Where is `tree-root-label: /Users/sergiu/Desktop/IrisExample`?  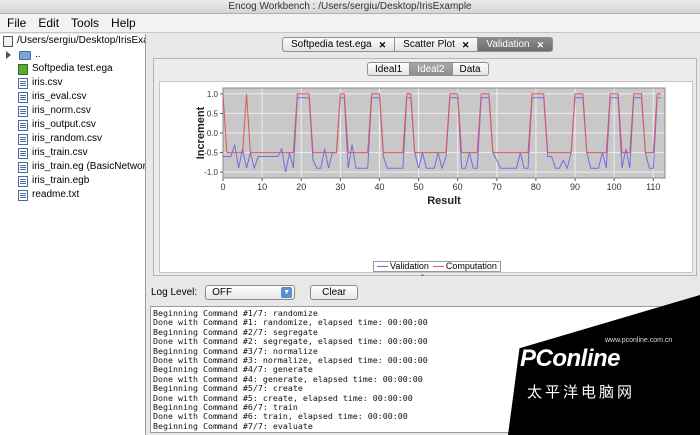
tree-root-label: /Users/sergiu/Desktop/IrisExample is located at coordinates (81, 40).